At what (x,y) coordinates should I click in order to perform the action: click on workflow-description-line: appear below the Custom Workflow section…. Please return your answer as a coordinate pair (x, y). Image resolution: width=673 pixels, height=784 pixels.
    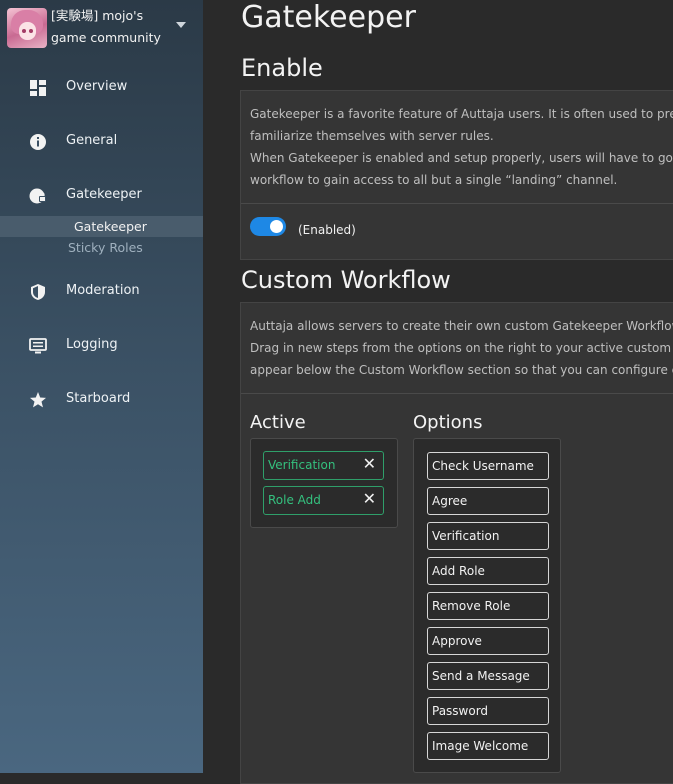
    Looking at the image, I should click on (461, 370).